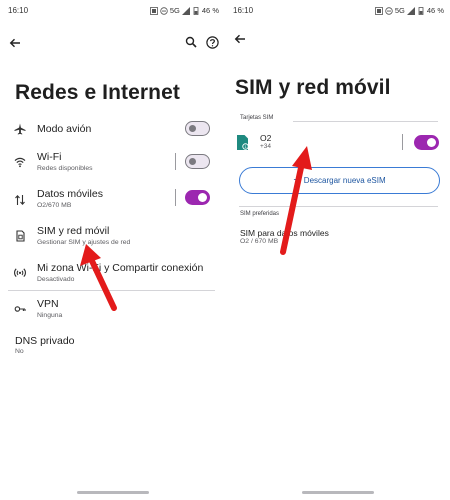 Image resolution: width=450 pixels, height=500 pixels. What do you see at coordinates (243, 142) in the screenshot?
I see `sim-card-icon: 1` at bounding box center [243, 142].